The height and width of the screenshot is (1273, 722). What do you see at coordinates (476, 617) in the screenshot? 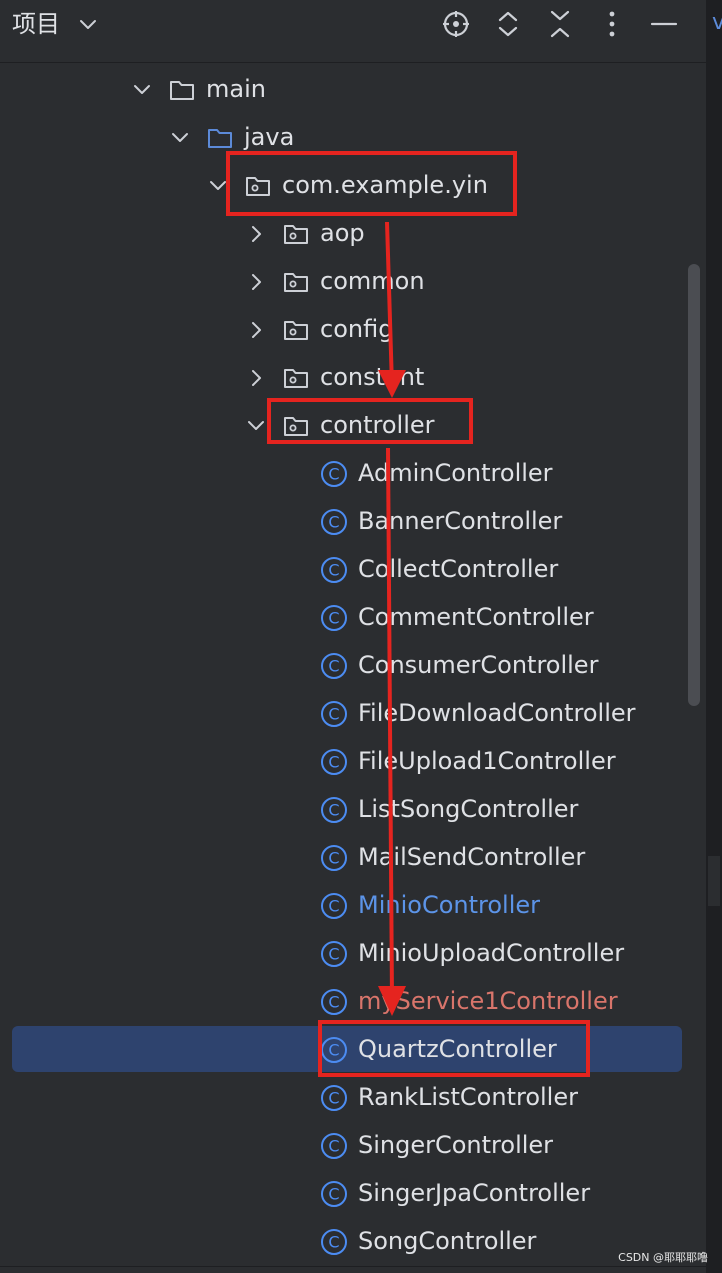
I see `tree-item-label: CommentController` at bounding box center [476, 617].